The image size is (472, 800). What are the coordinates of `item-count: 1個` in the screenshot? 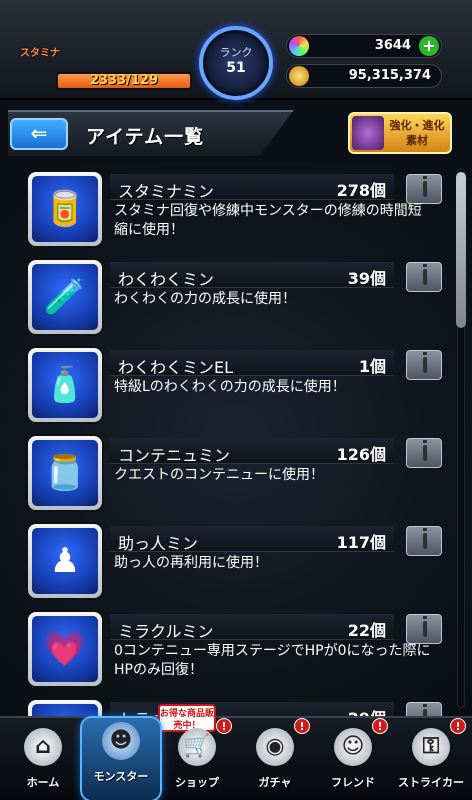 It's located at (372, 366).